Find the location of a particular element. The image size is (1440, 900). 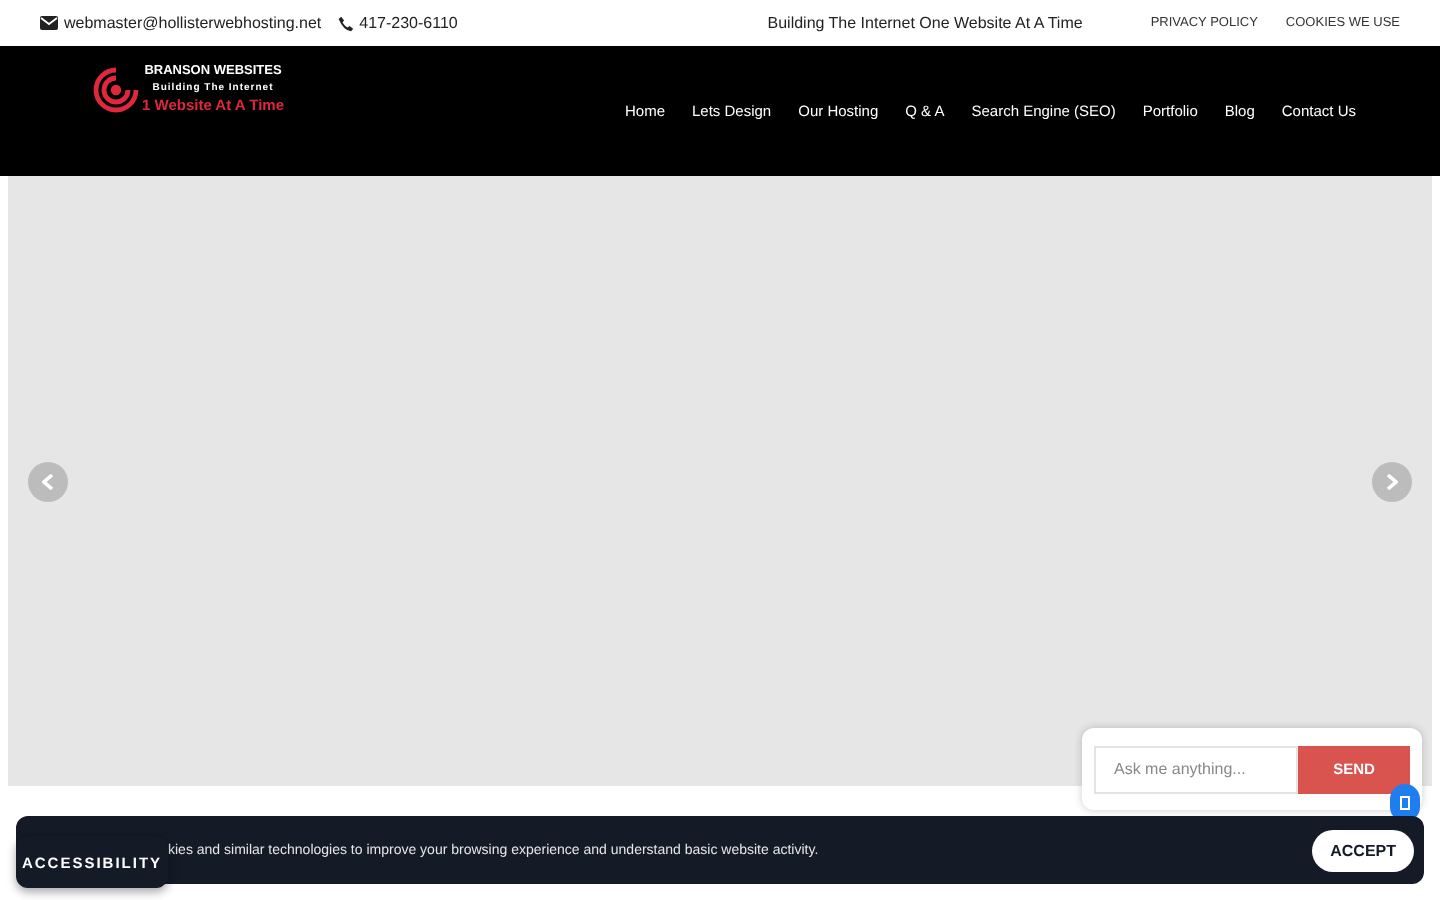

phone-number: 417-230-6110 is located at coordinates (408, 23).